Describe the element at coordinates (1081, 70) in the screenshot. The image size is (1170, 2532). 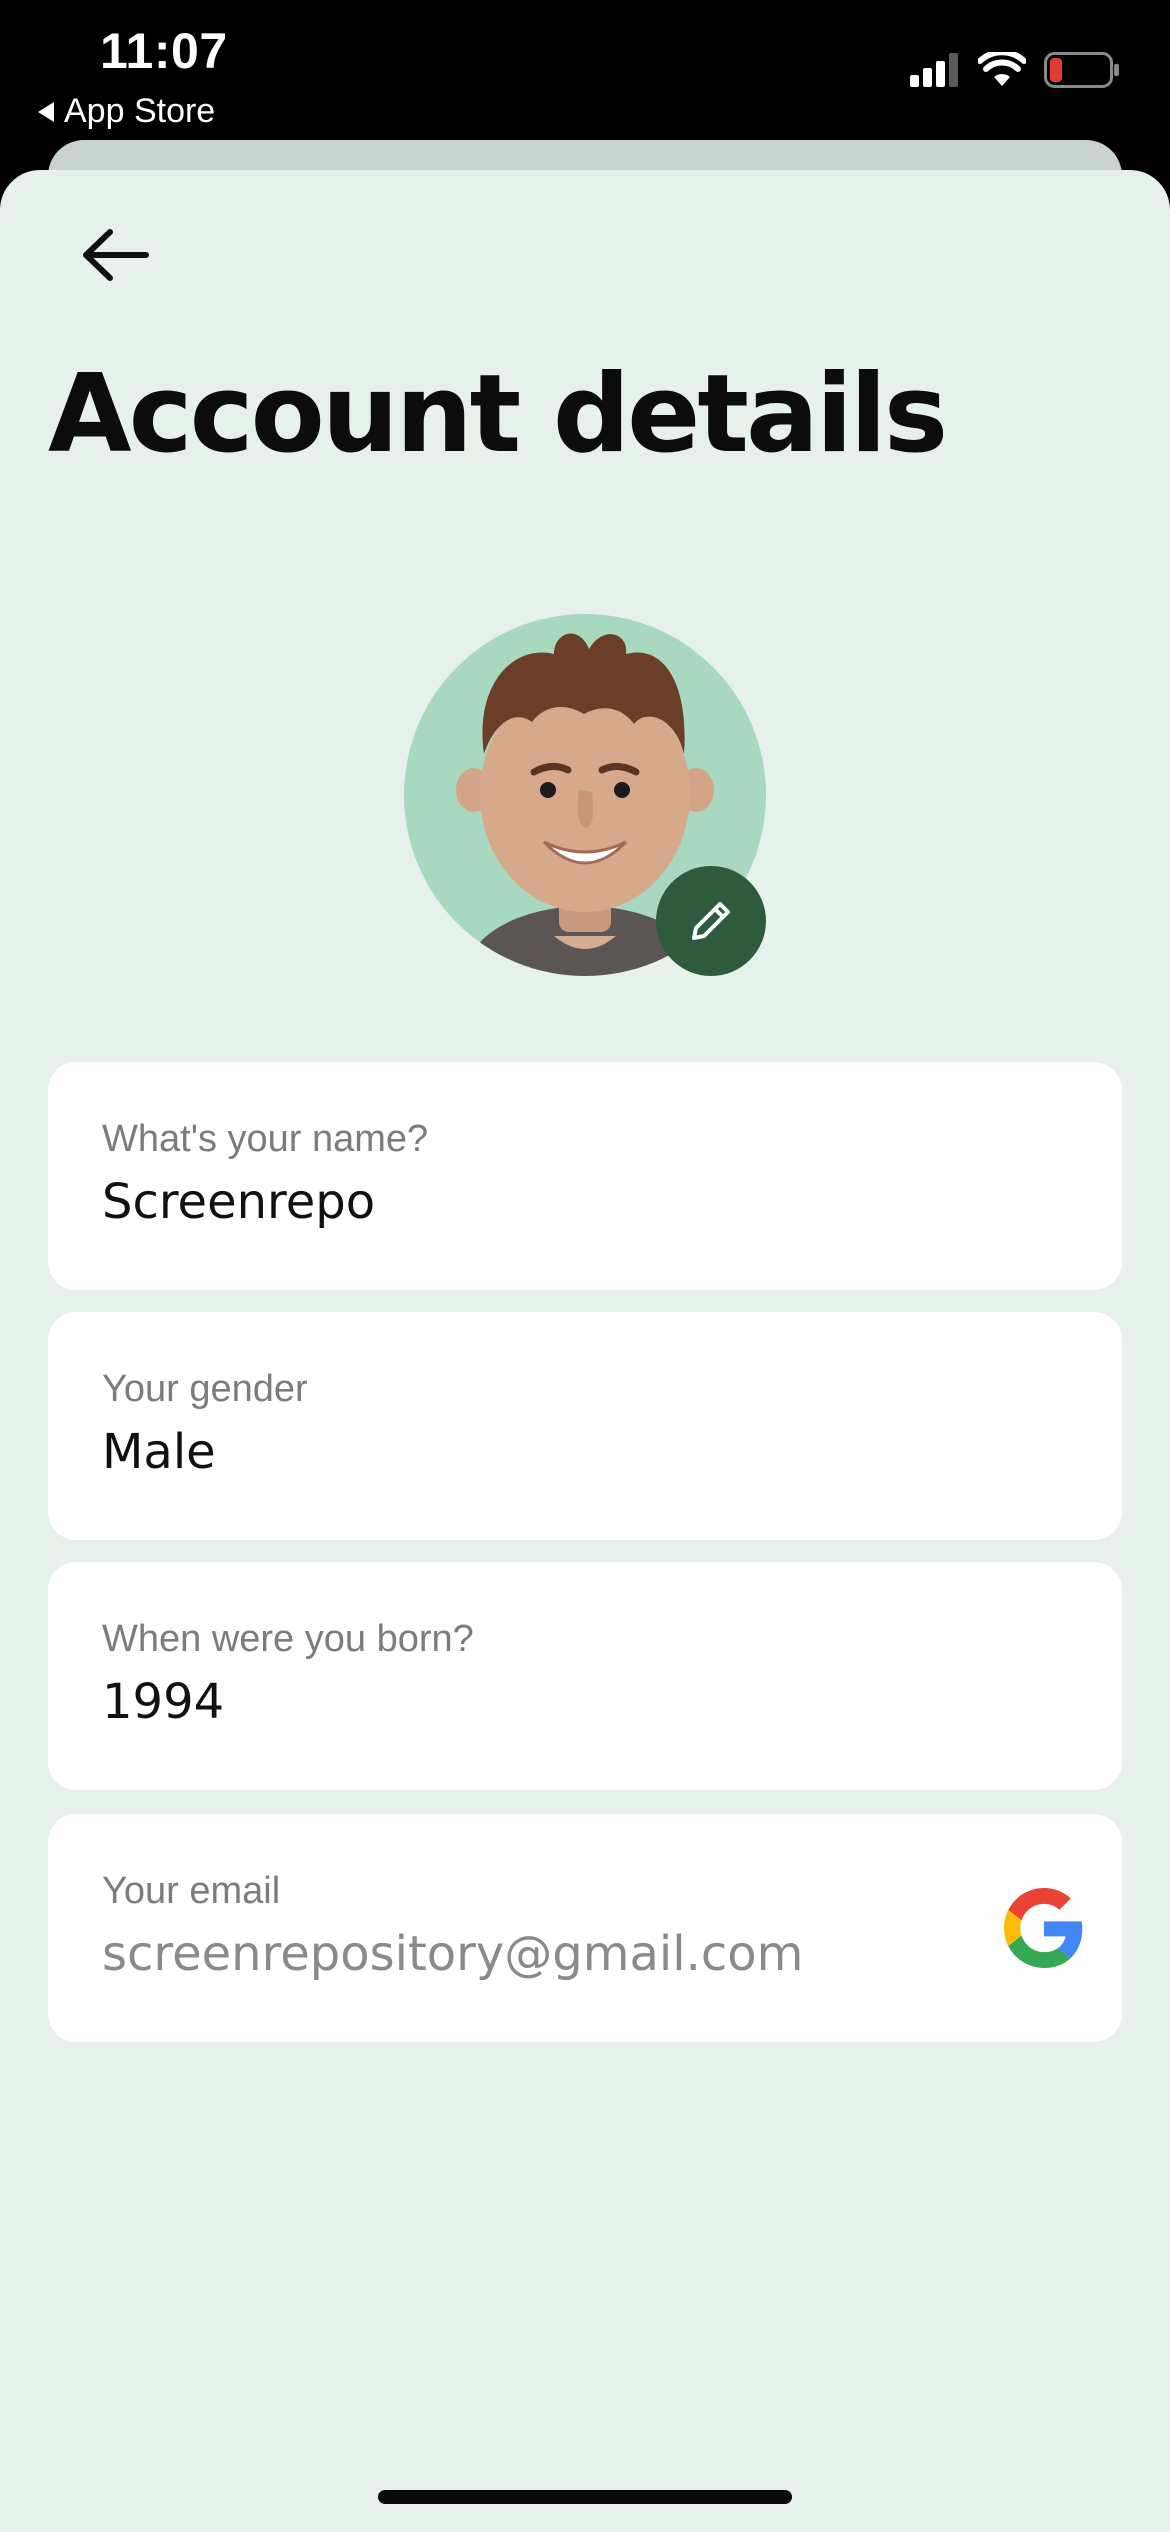
I see `battery-low-icon` at that location.